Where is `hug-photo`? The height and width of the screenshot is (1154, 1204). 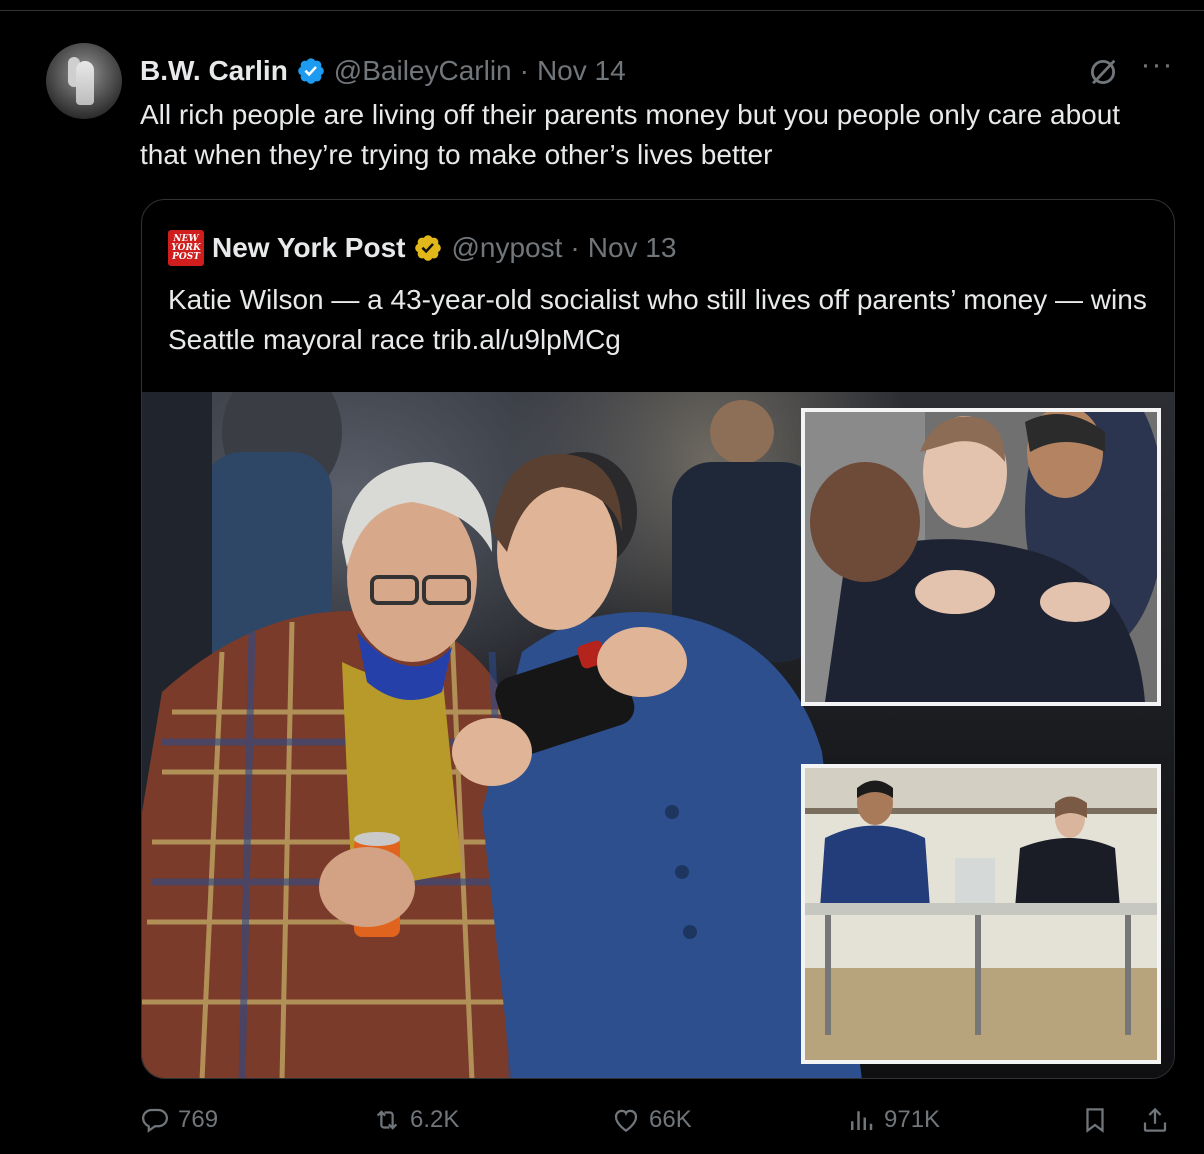 hug-photo is located at coordinates (981, 557).